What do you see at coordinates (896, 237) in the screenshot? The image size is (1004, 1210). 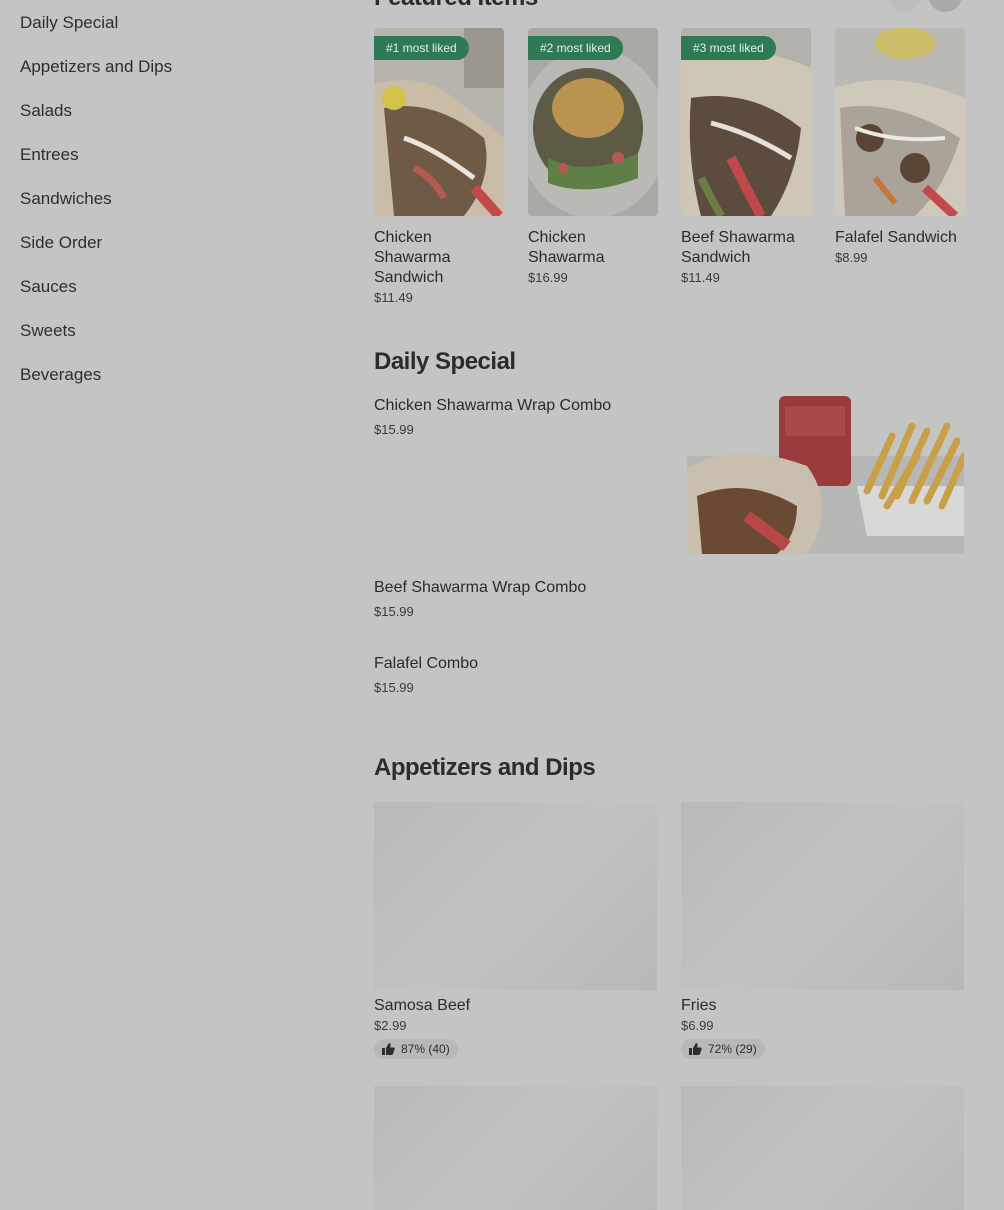 I see `featured-item-name: Falafel Sandwich` at bounding box center [896, 237].